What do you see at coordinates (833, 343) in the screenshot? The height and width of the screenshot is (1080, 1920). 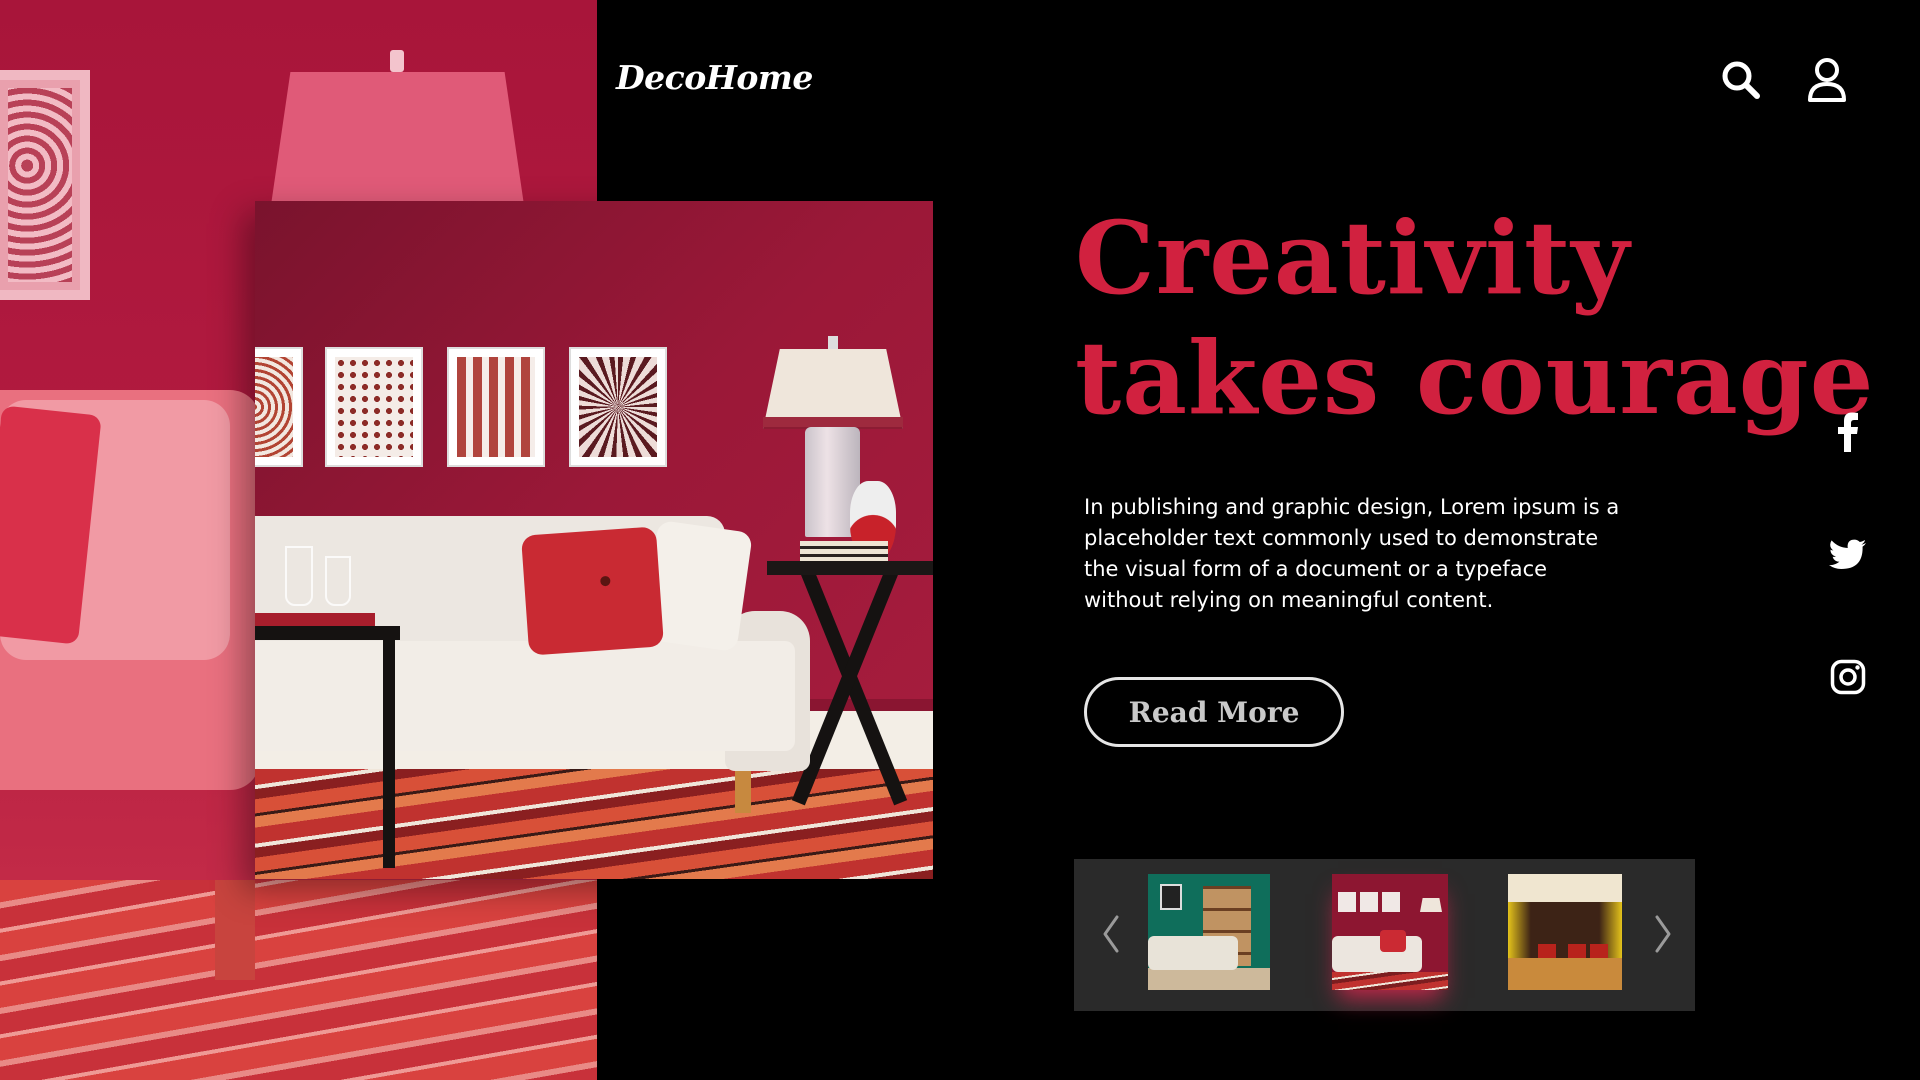 I see `lamp-finial` at bounding box center [833, 343].